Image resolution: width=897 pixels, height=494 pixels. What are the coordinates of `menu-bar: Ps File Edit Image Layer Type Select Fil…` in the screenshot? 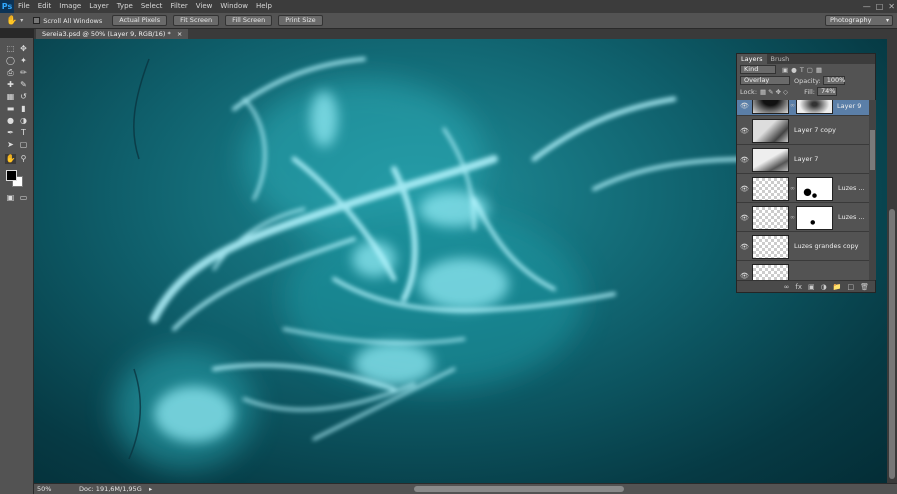 It's located at (448, 6).